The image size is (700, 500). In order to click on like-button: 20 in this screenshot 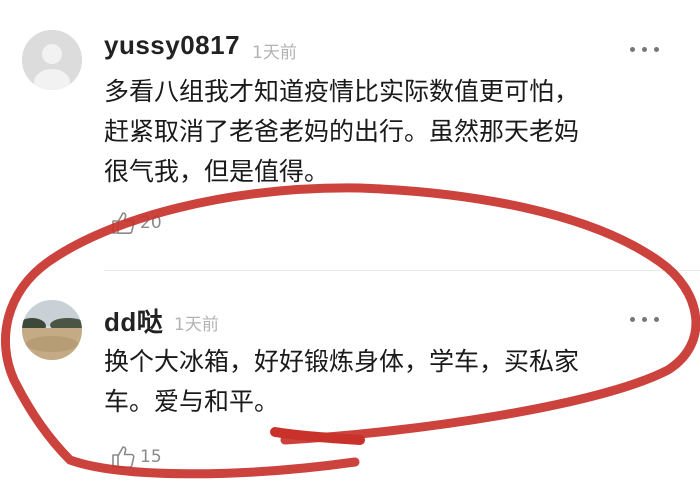, I will do `click(136, 223)`.